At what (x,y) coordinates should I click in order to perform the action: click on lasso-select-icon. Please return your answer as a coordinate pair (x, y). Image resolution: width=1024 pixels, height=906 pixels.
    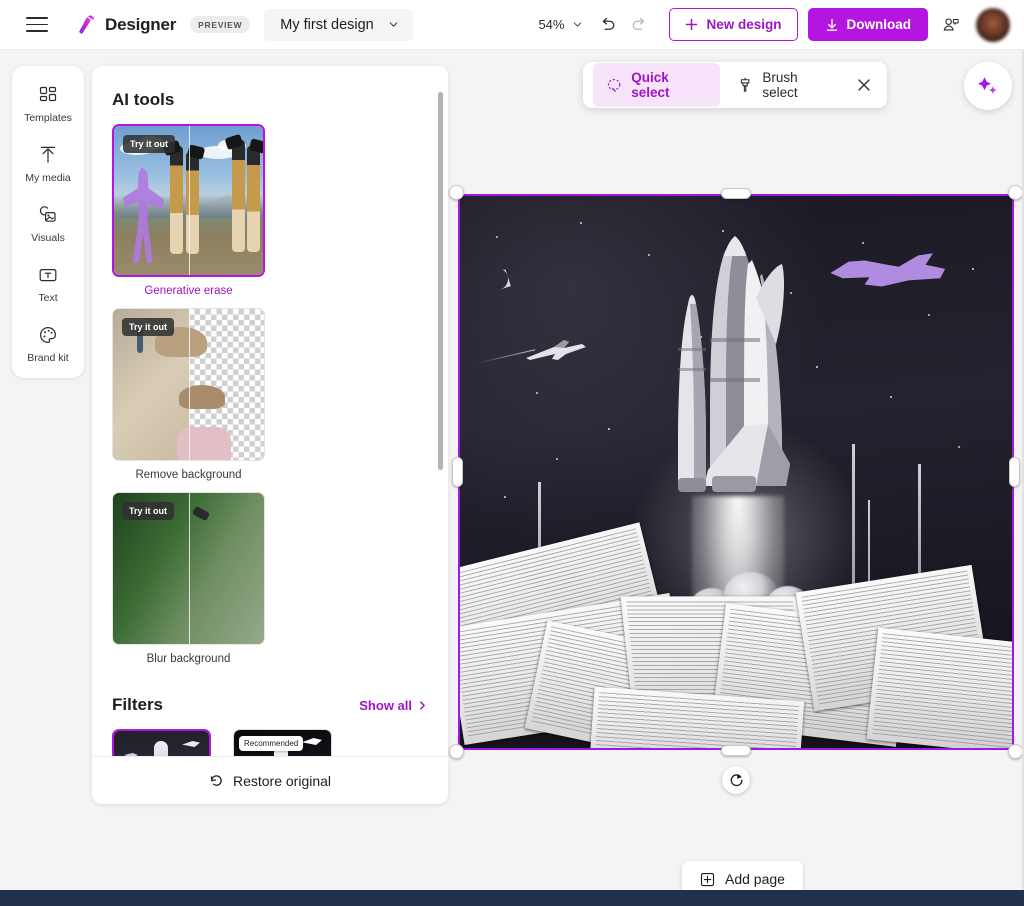
    Looking at the image, I should click on (614, 85).